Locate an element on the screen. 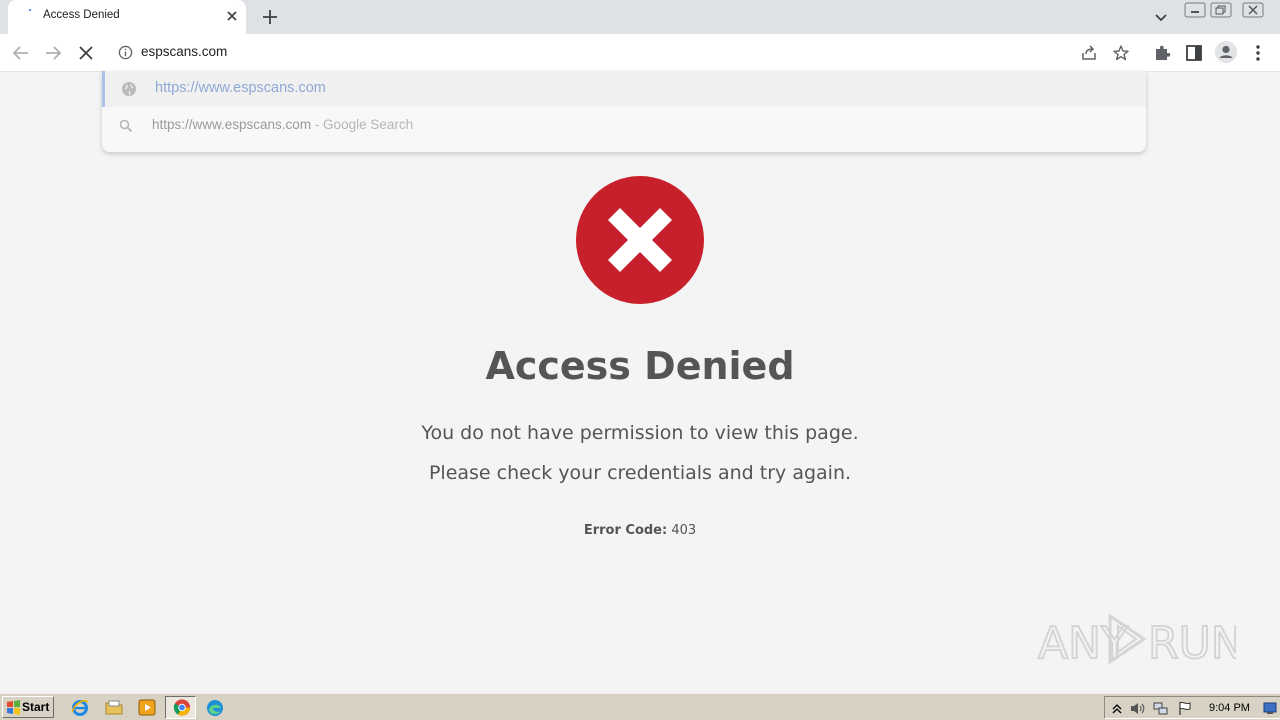  close-window-icon is located at coordinates (1253, 10).